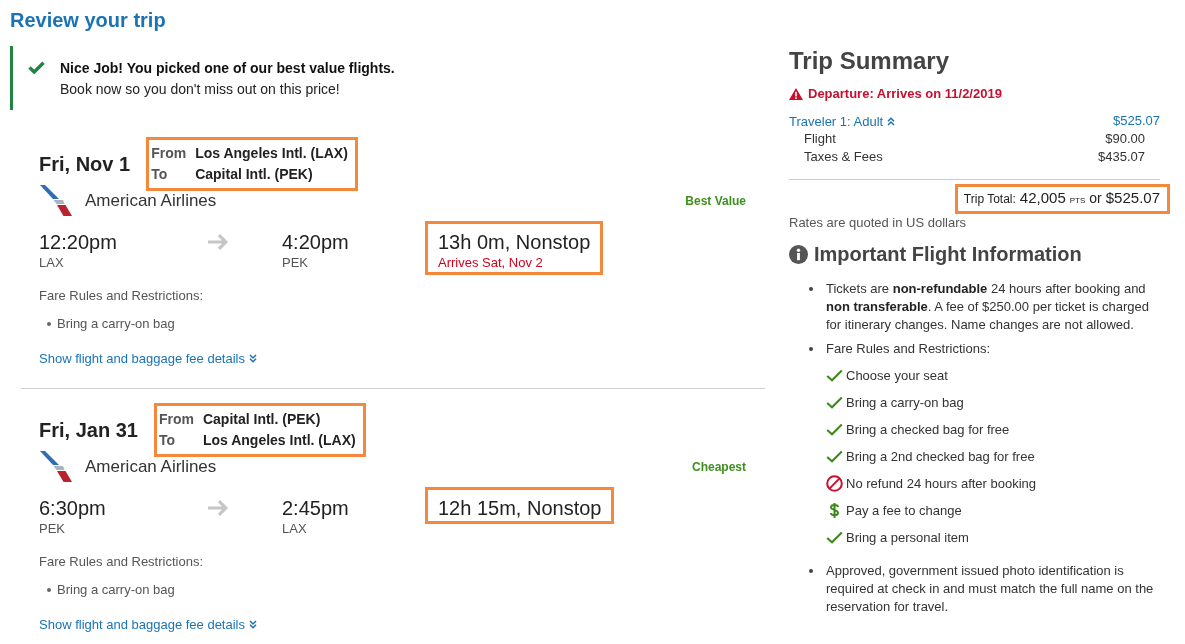 The width and height of the screenshot is (1185, 644). What do you see at coordinates (1077, 201) in the screenshot?
I see `points-unit: PTS` at bounding box center [1077, 201].